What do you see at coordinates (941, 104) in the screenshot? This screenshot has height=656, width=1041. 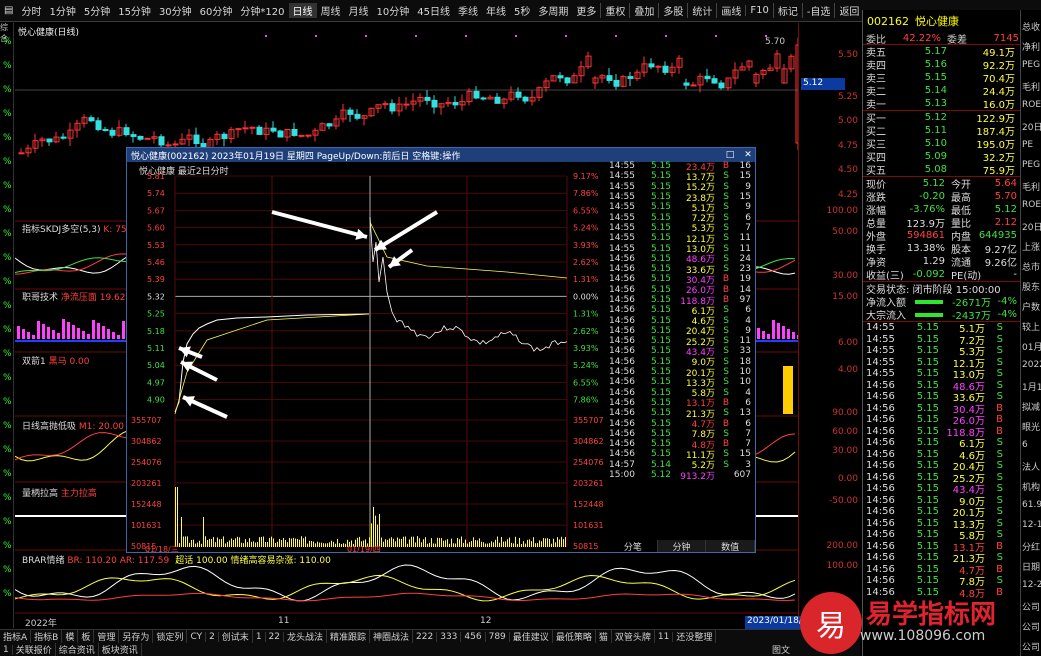 I see `order-level: 卖一 5.13 16.0万` at bounding box center [941, 104].